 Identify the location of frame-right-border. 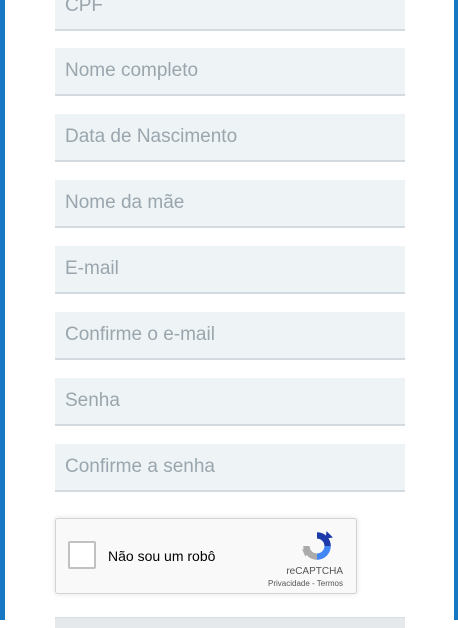
(456, 310).